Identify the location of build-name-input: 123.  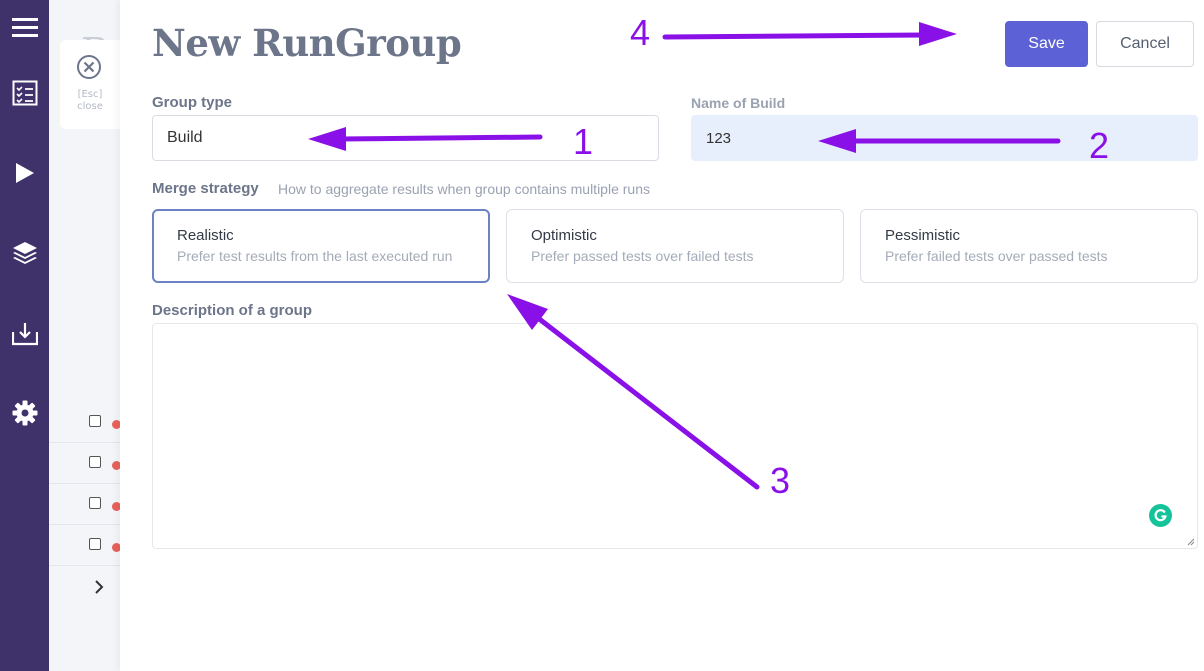
(944, 138).